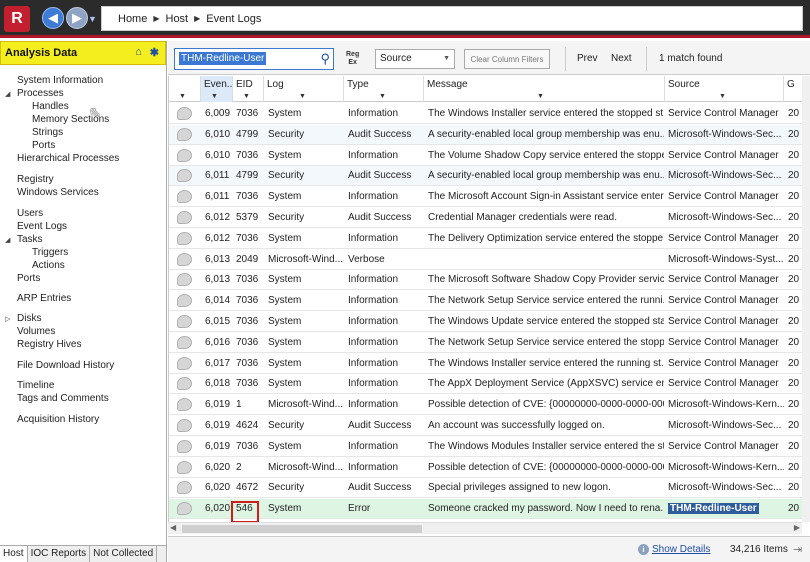 The width and height of the screenshot is (810, 562). I want to click on tree-item: Handles, so click(50, 106).